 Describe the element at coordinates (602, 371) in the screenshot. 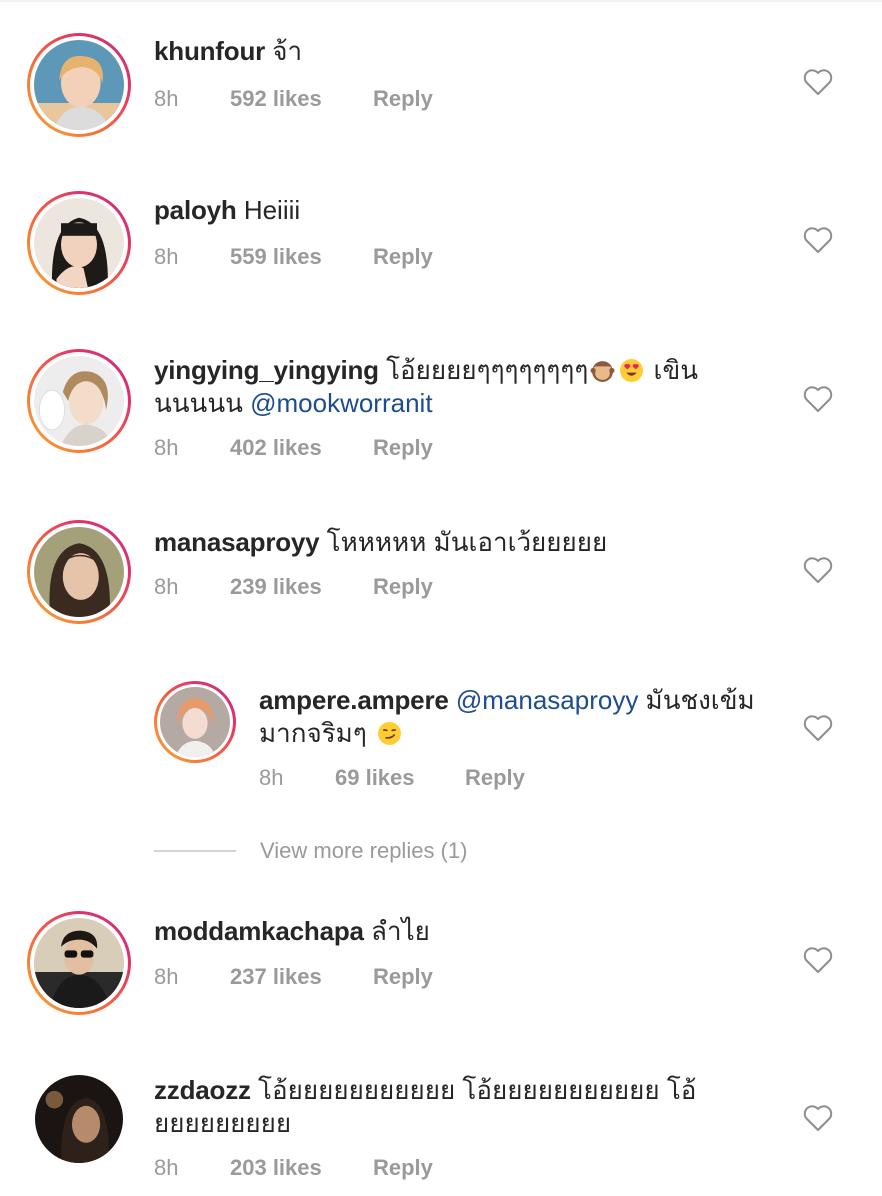

I see `see-no-evil-monkey-emoji-icon` at that location.